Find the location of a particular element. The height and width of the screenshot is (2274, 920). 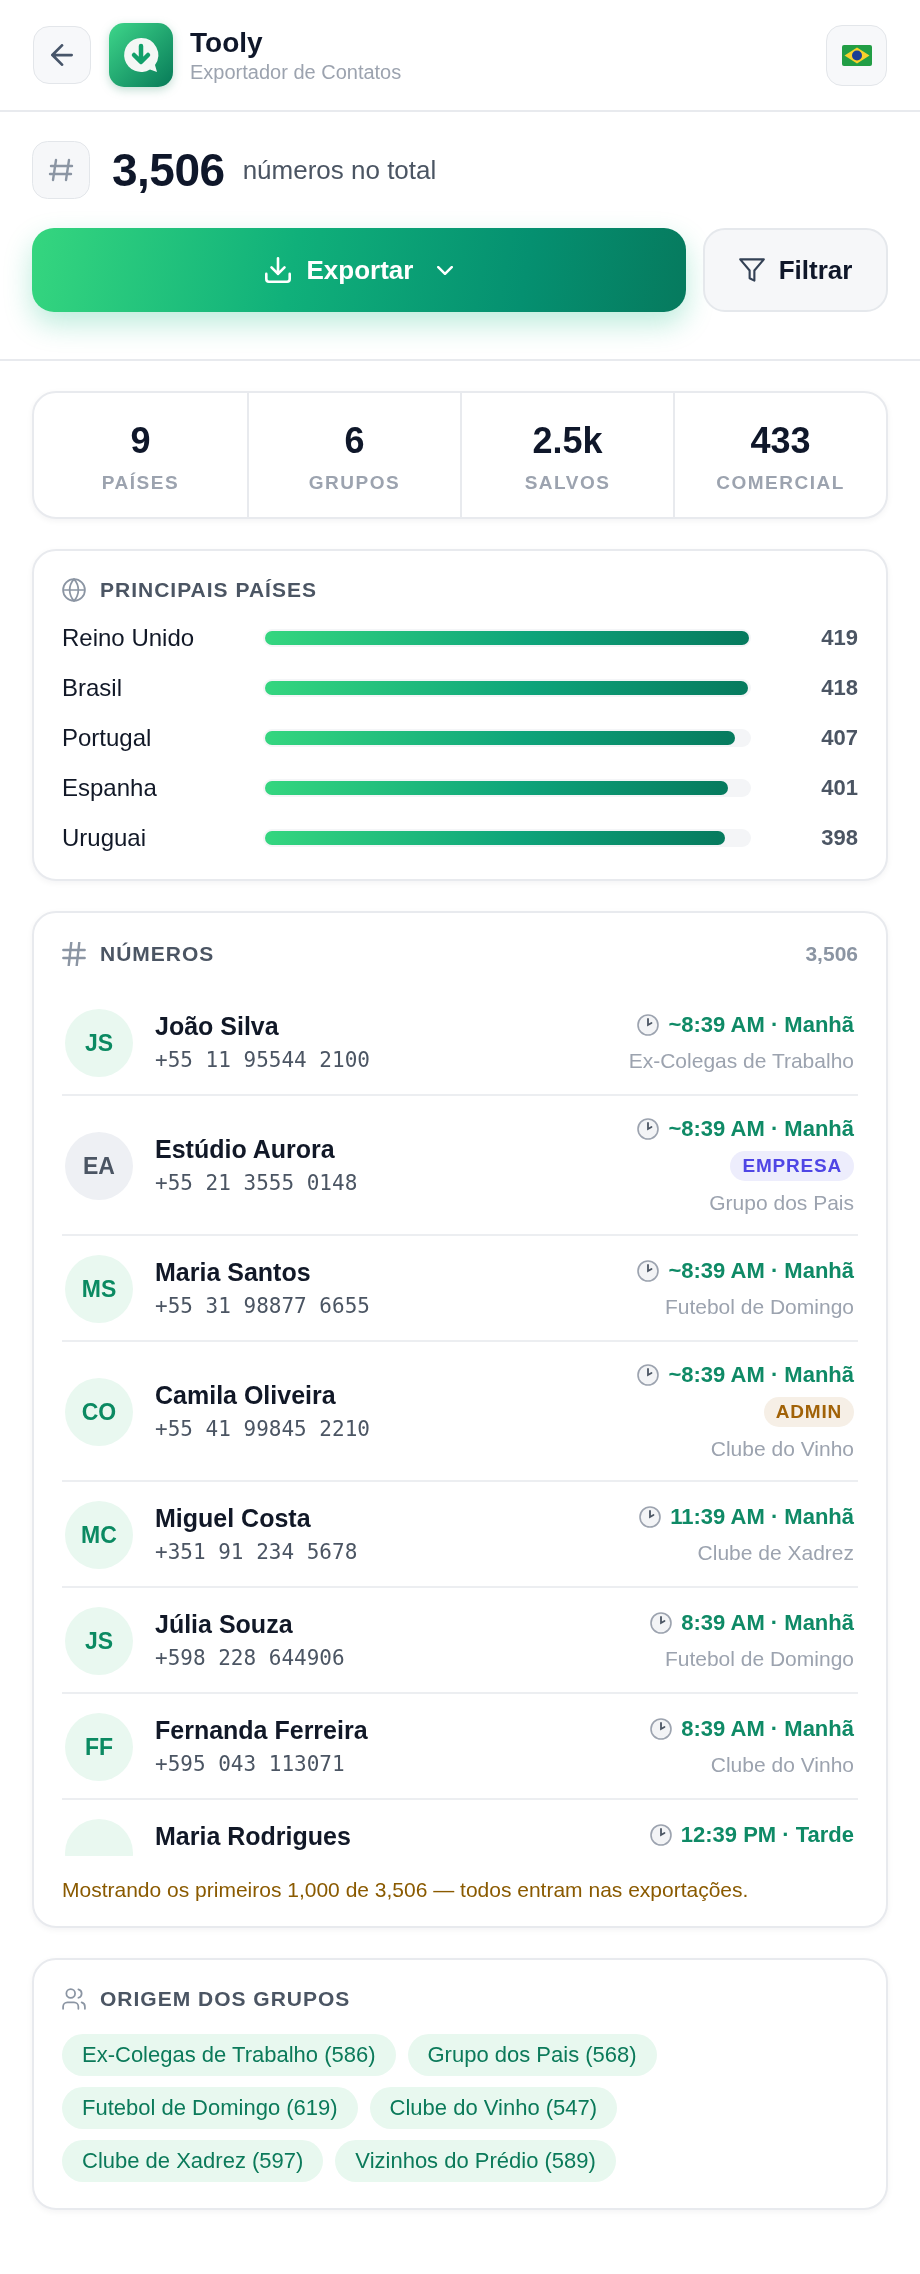

chevron-down-icon is located at coordinates (445, 270).